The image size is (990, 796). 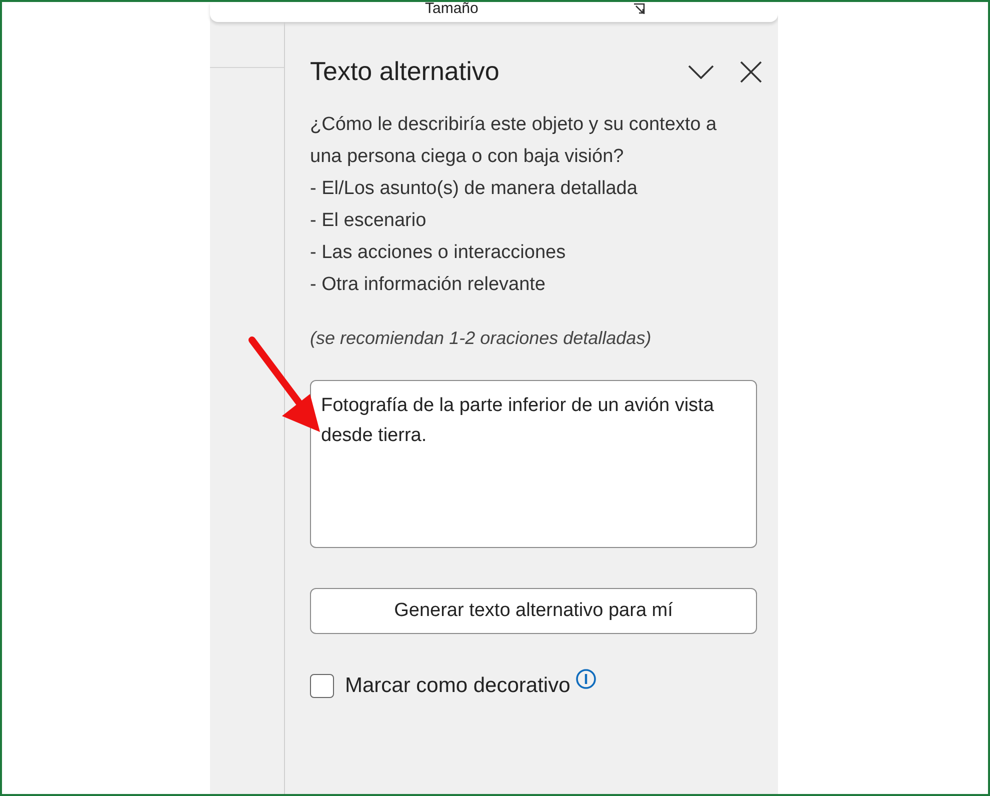 I want to click on description-text: - Las acciones o interacciones, so click(x=438, y=253).